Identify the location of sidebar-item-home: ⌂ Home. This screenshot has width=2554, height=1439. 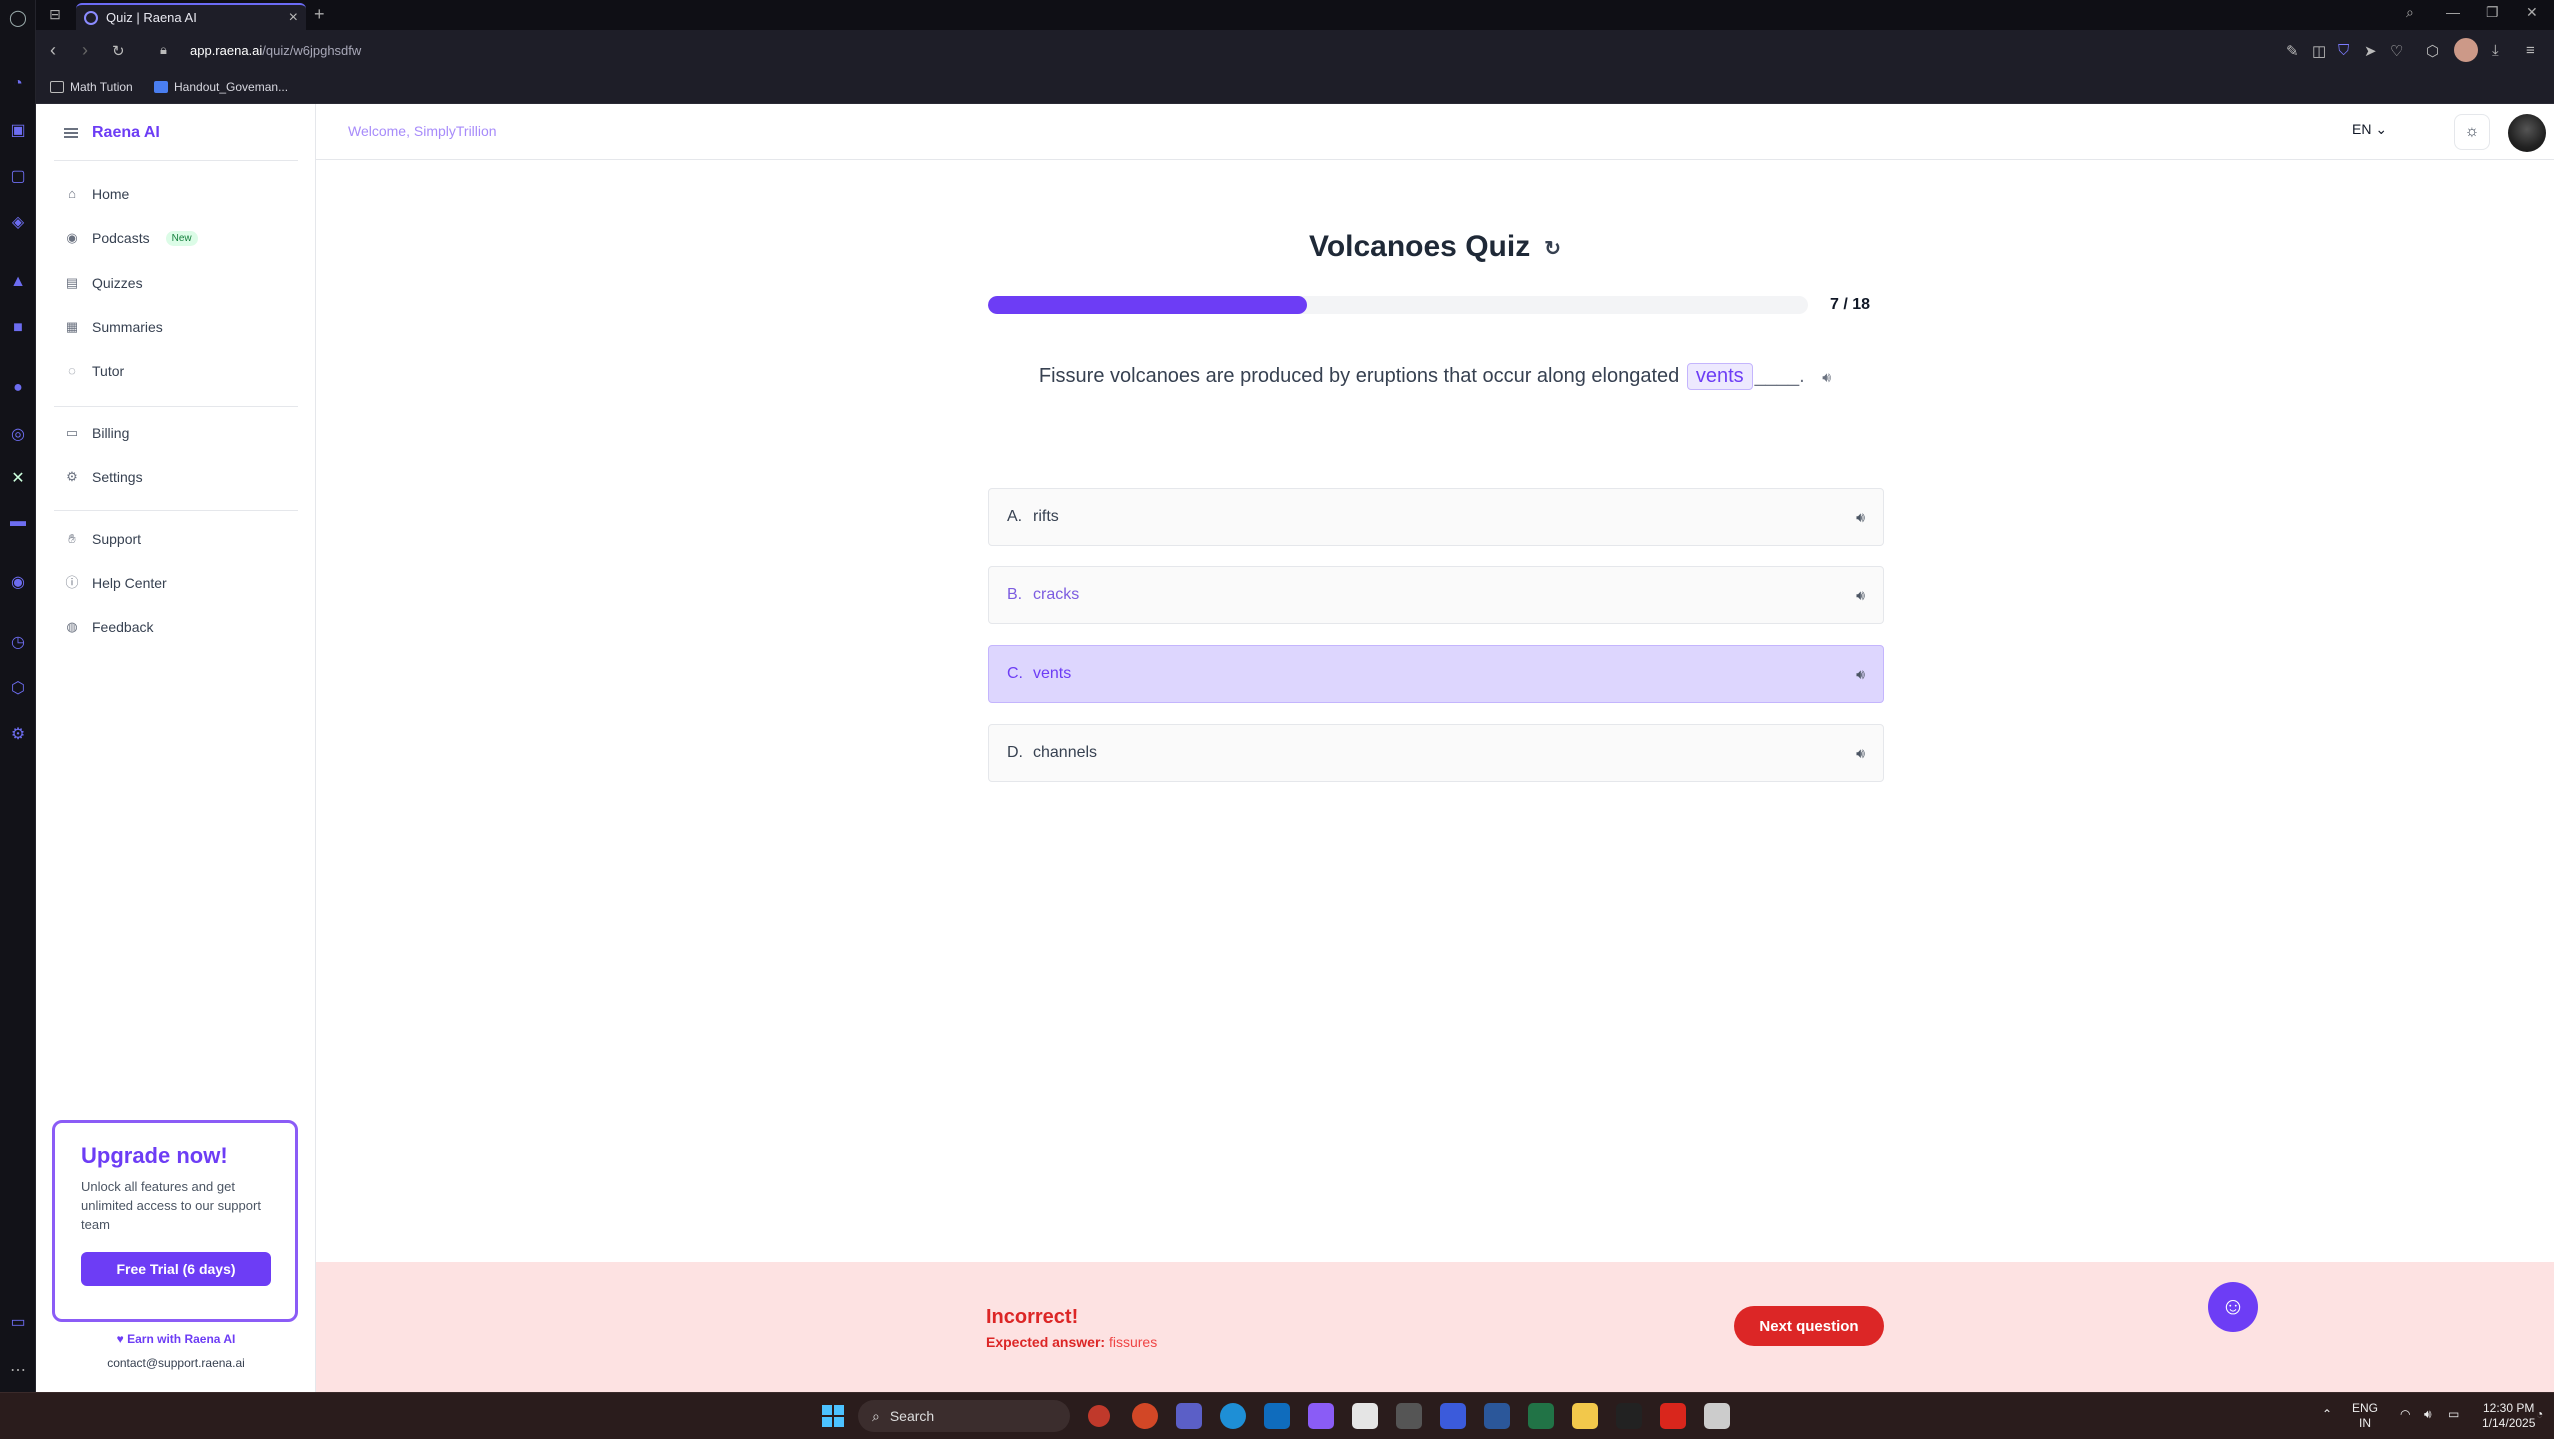
(96, 194).